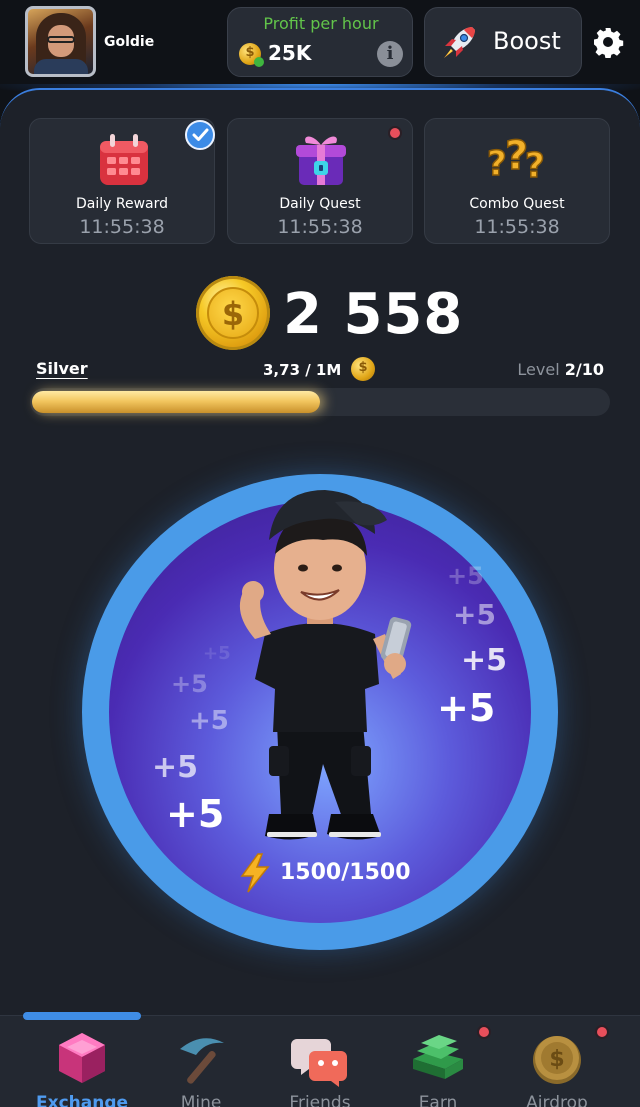  I want to click on checkmark-icon, so click(200, 135).